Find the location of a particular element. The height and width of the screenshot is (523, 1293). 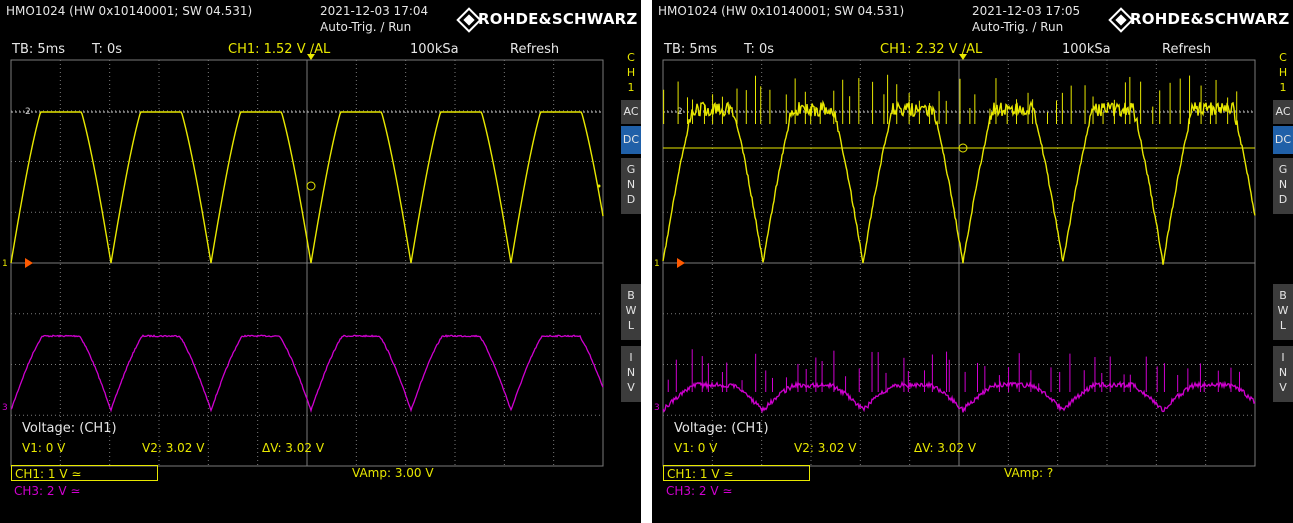

vamp-measurement: VAmp: 3.00 V is located at coordinates (393, 473).